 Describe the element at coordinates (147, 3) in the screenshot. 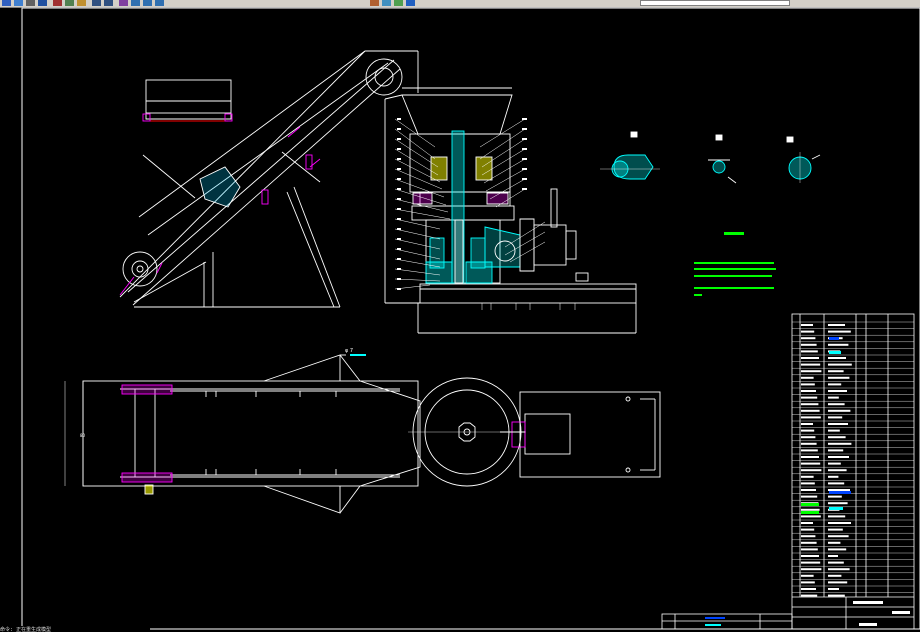

I see `zoom-window-icon` at that location.